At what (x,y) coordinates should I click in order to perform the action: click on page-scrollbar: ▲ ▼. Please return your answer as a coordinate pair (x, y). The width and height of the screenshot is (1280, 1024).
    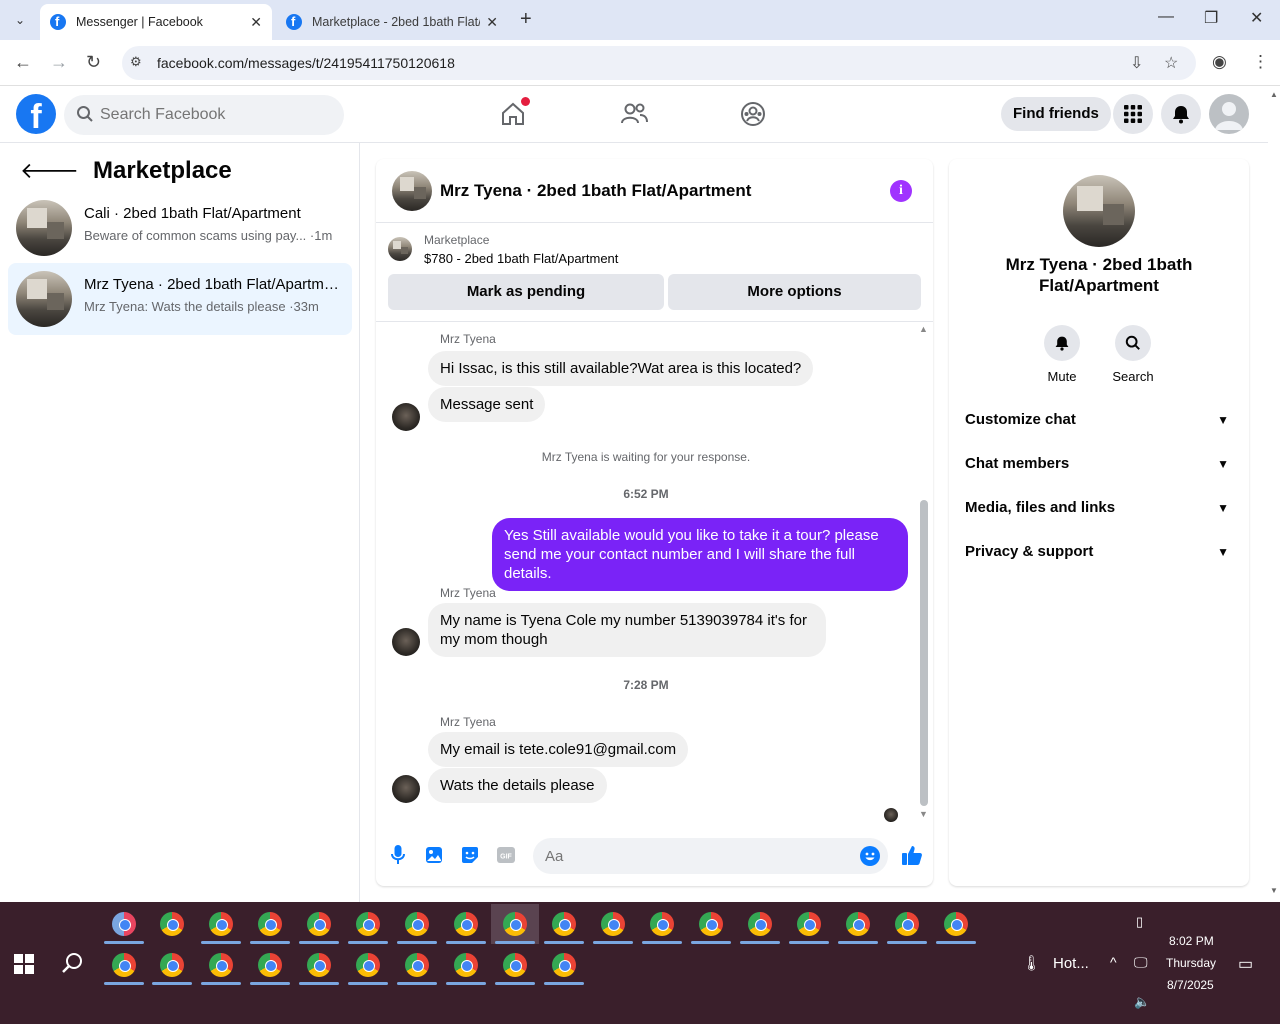
    Looking at the image, I should click on (1274, 494).